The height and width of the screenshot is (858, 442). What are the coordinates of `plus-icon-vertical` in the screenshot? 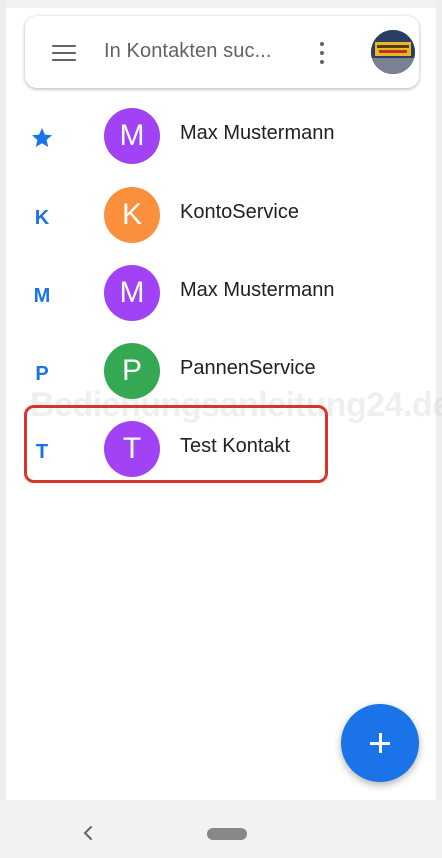 It's located at (380, 743).